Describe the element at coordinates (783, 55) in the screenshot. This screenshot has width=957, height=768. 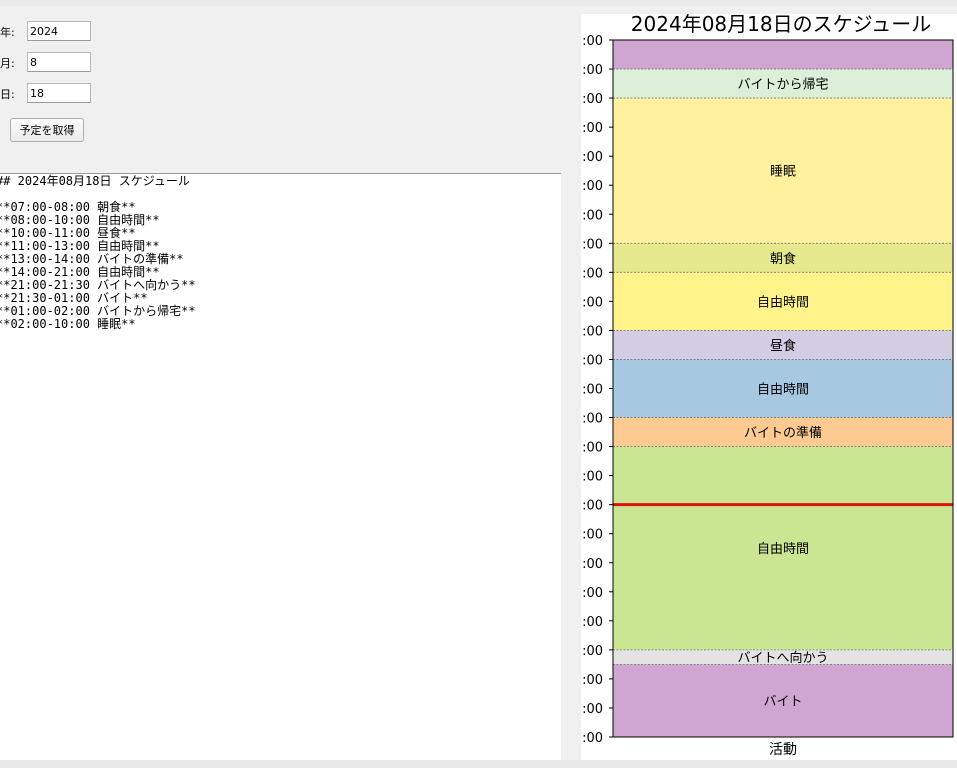
I see `chart-segment` at that location.